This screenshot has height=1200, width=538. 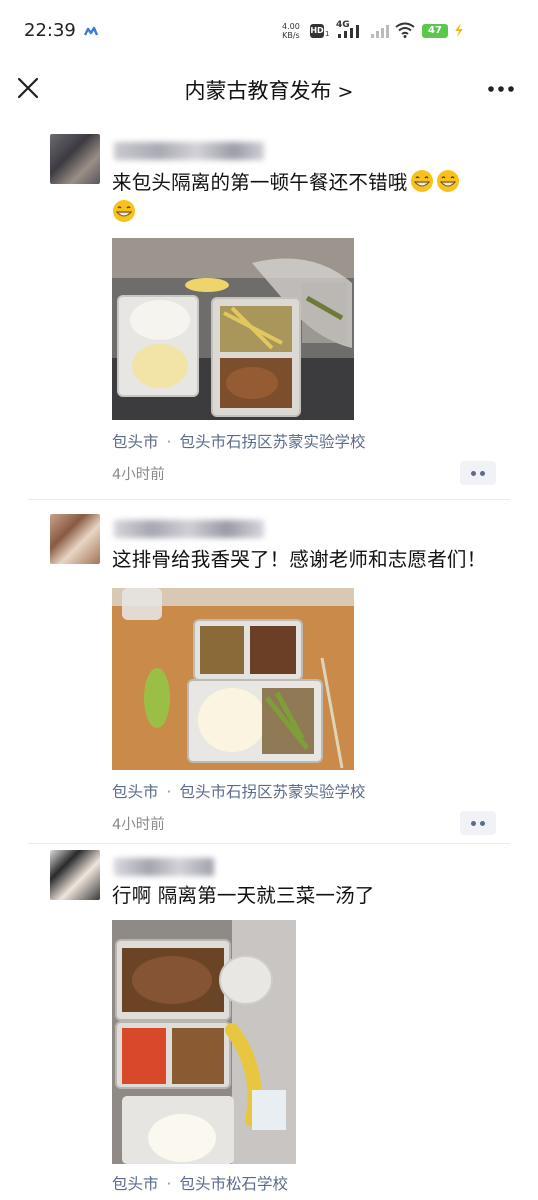 What do you see at coordinates (291, 35) in the screenshot?
I see `network-speed-unit: KB/s` at bounding box center [291, 35].